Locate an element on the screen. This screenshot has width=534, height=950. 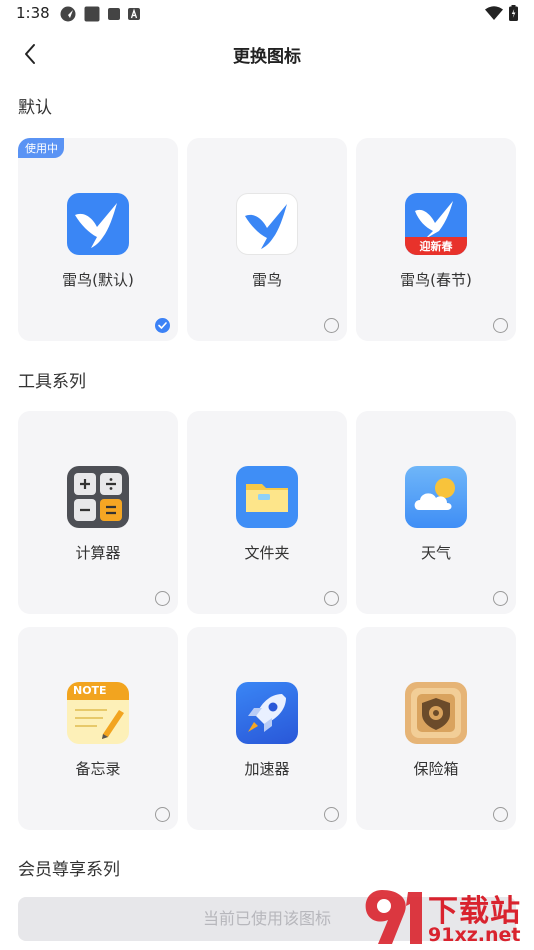
icon-card-weather: 天气 is located at coordinates (436, 512).